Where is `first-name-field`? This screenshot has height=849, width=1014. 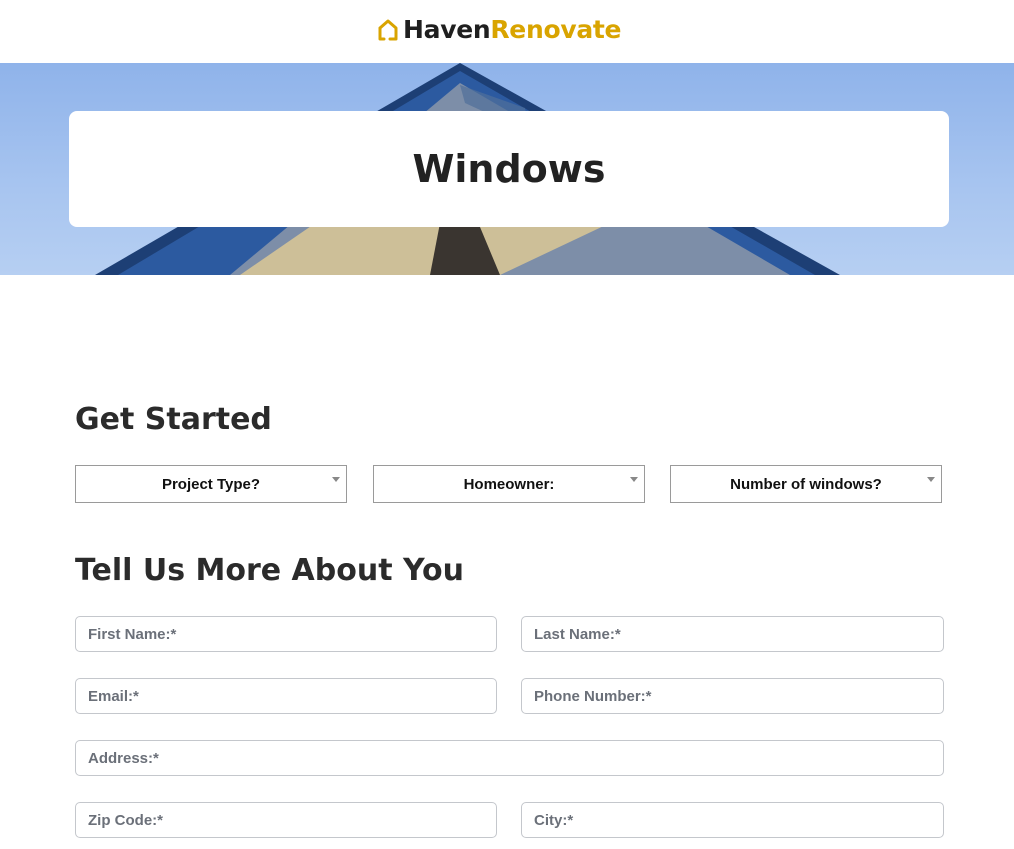 first-name-field is located at coordinates (286, 634).